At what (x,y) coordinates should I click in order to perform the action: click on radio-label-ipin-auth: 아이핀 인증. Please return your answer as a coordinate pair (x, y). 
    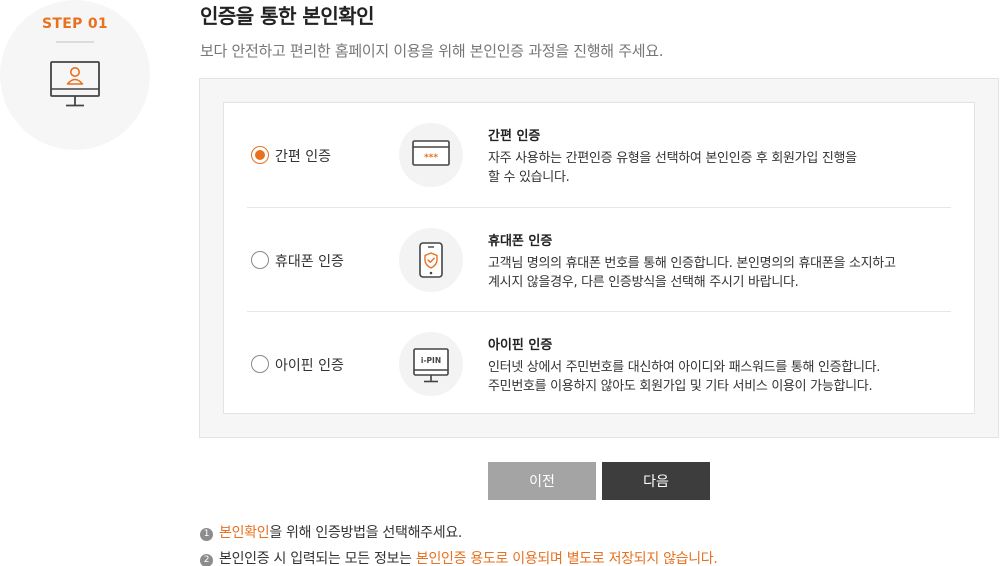
    Looking at the image, I should click on (309, 365).